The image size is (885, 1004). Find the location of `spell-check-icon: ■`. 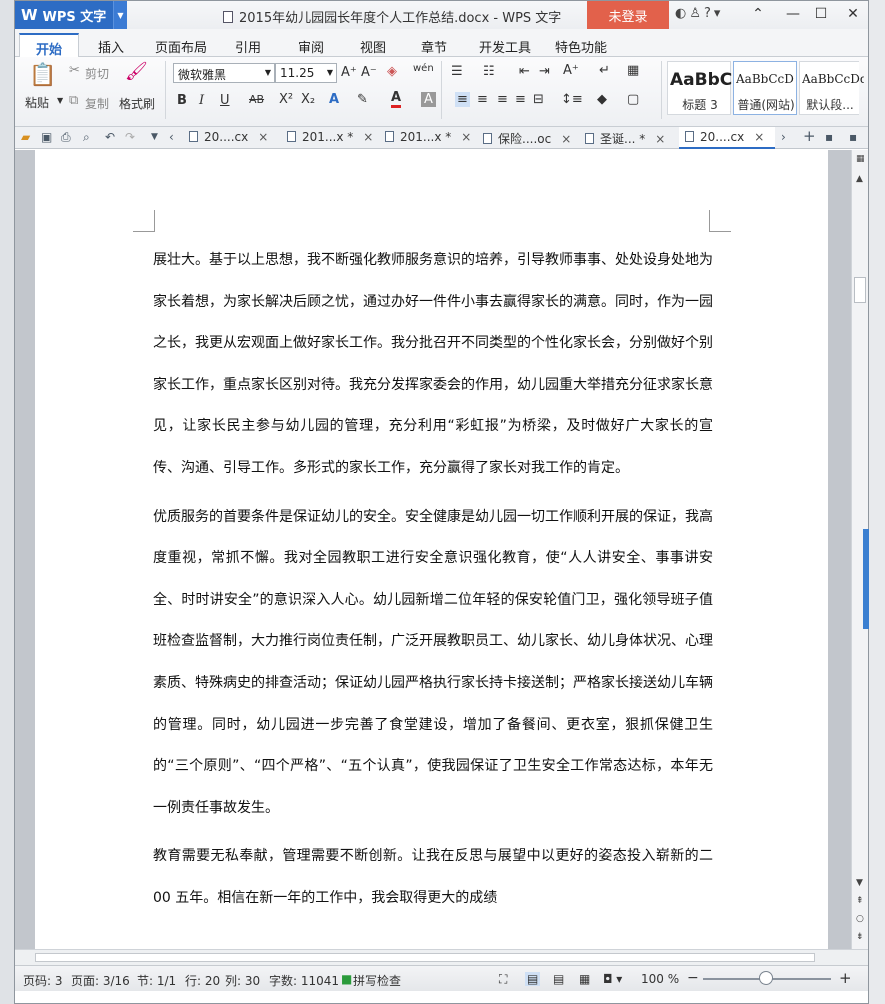

spell-check-icon: ■ is located at coordinates (346, 979).